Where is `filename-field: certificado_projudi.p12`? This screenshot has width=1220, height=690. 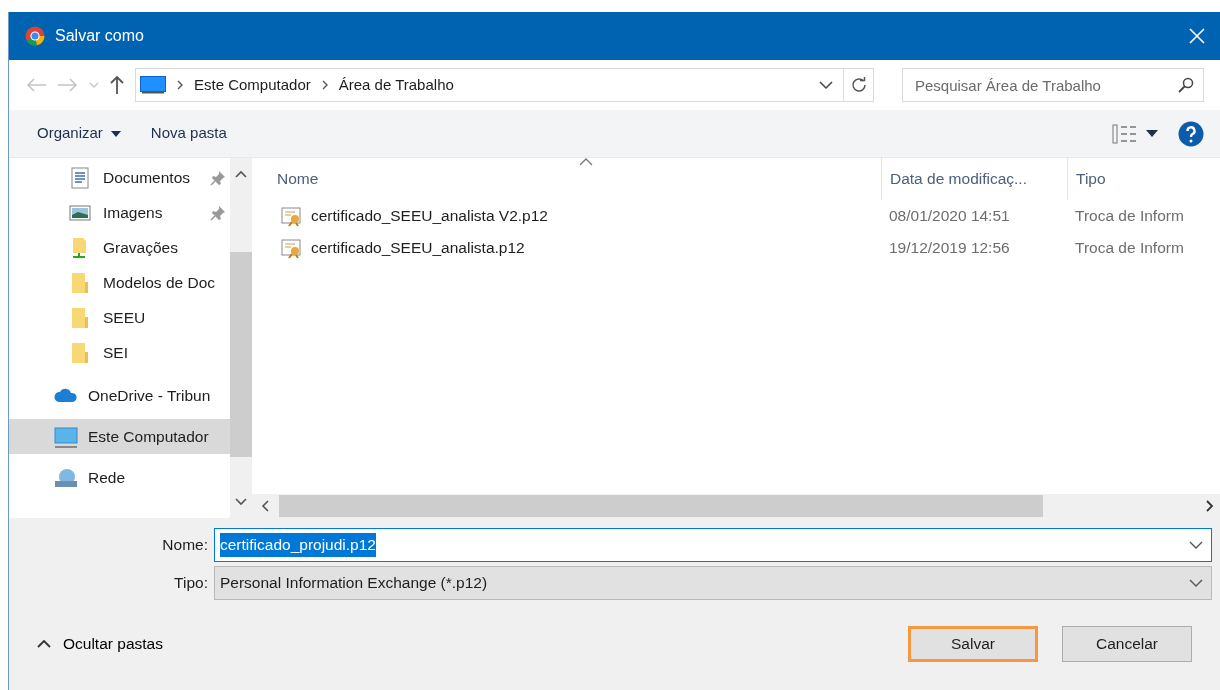
filename-field: certificado_projudi.p12 is located at coordinates (713, 545).